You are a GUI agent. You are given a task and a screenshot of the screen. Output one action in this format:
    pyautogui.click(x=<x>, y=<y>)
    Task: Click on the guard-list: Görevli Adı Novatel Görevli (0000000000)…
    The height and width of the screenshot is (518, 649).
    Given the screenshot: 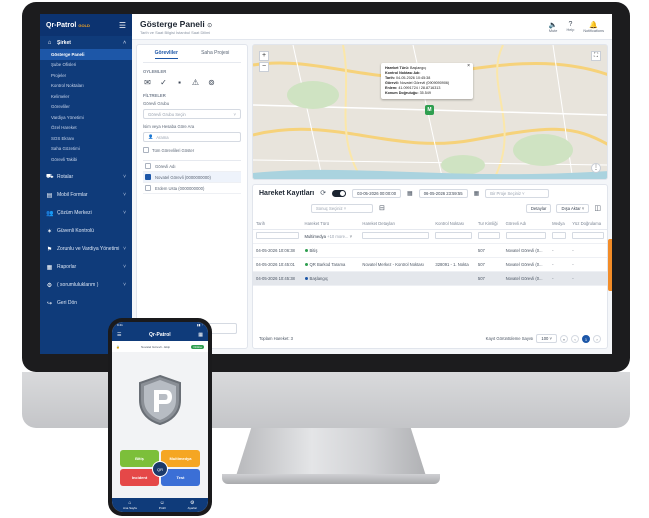 What is the action you would take?
    pyautogui.click(x=192, y=177)
    